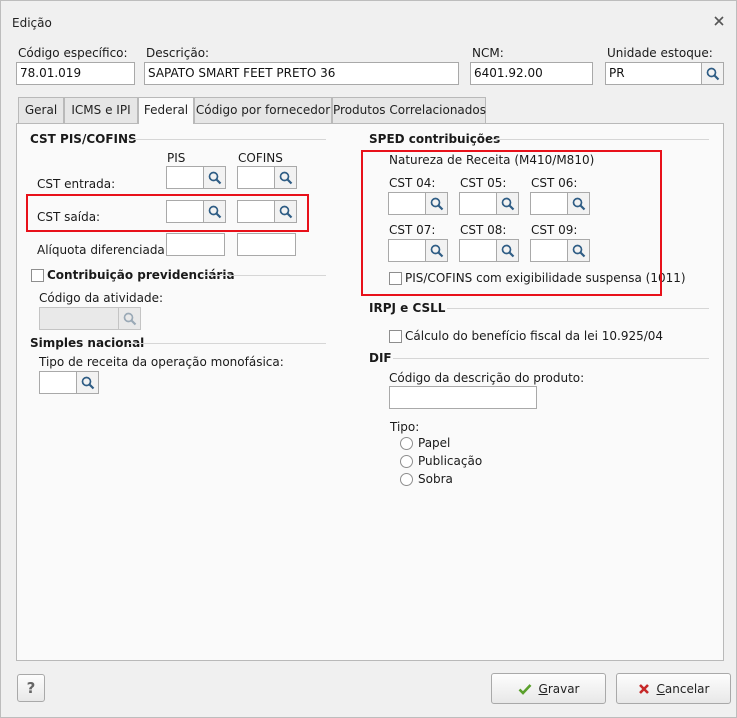 This screenshot has width=737, height=718. I want to click on window-title: Edição, so click(32, 23).